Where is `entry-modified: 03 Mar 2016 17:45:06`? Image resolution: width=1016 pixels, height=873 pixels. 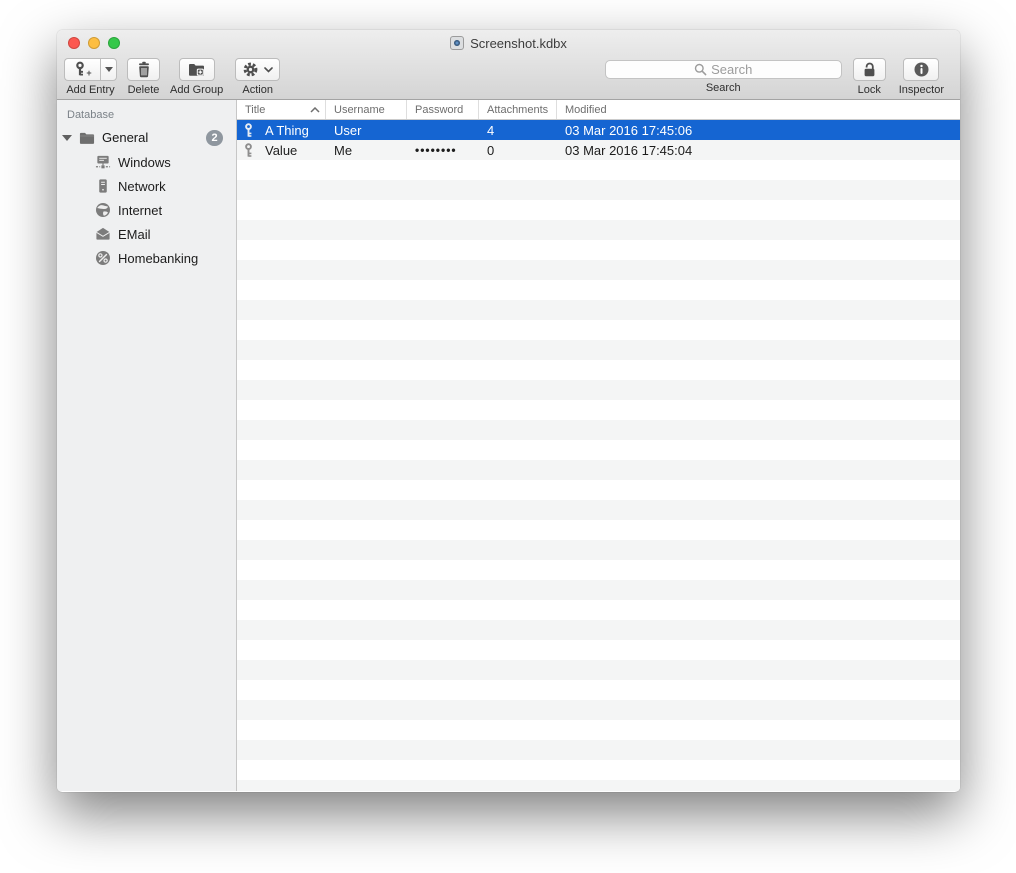 entry-modified: 03 Mar 2016 17:45:06 is located at coordinates (629, 130).